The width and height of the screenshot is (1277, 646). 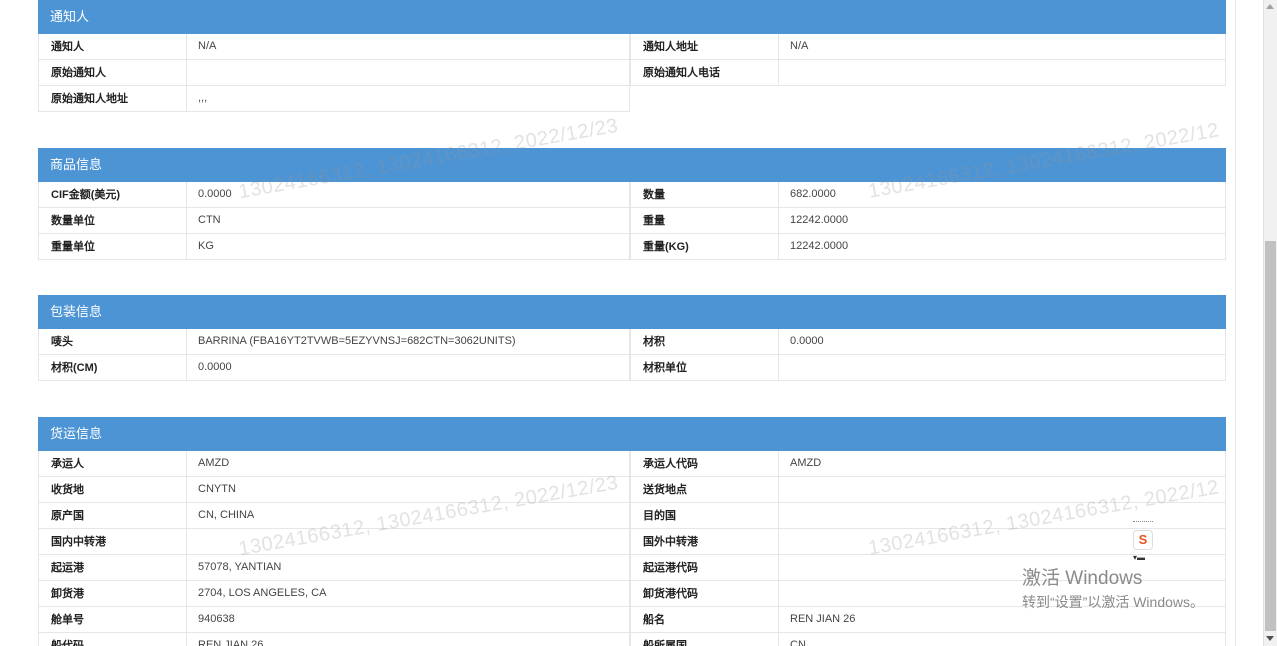 I want to click on table-row: 材积(CM) 0.0000 材积单位, so click(x=632, y=368).